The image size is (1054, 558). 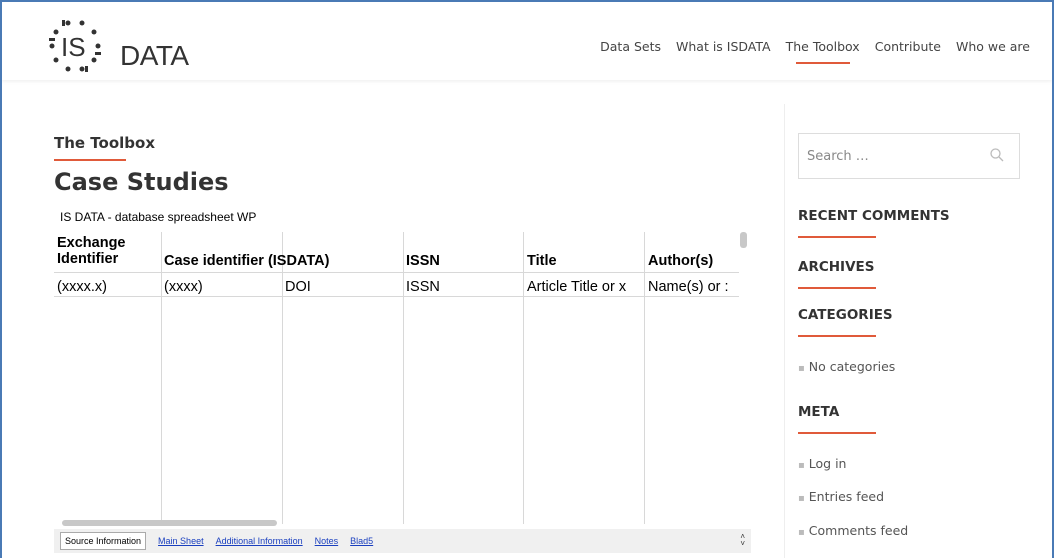 What do you see at coordinates (845, 315) in the screenshot?
I see `categories-heading: CATEGORIES` at bounding box center [845, 315].